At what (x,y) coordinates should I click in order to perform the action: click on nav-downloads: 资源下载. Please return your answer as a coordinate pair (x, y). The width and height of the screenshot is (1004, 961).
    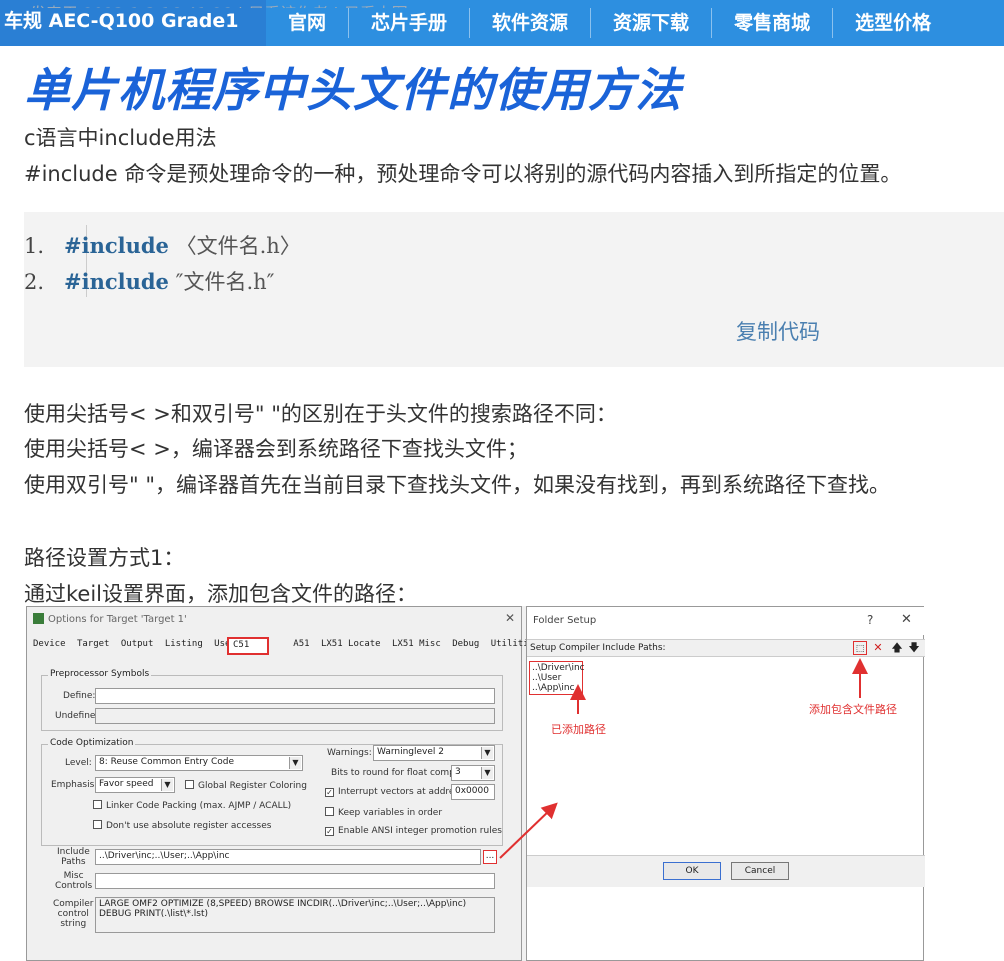
    Looking at the image, I should click on (652, 23).